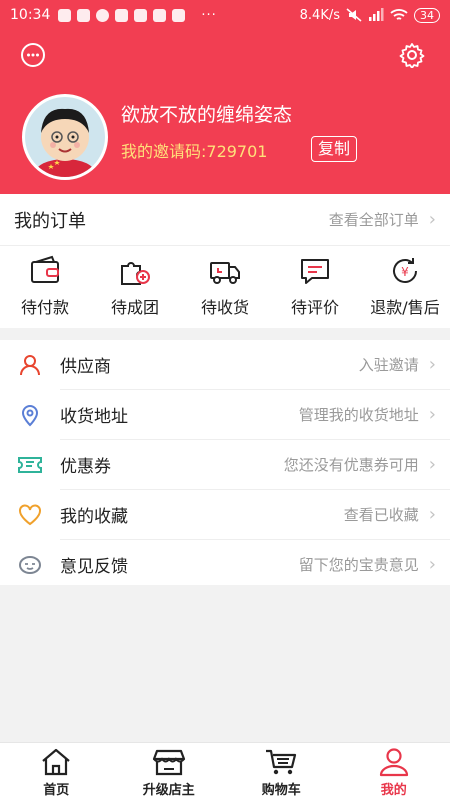 The height and width of the screenshot is (800, 450). What do you see at coordinates (225, 273) in the screenshot?
I see `truck-icon` at bounding box center [225, 273].